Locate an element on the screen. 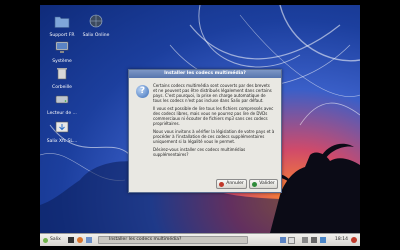  workspace-2-icon is located at coordinates (291, 240).